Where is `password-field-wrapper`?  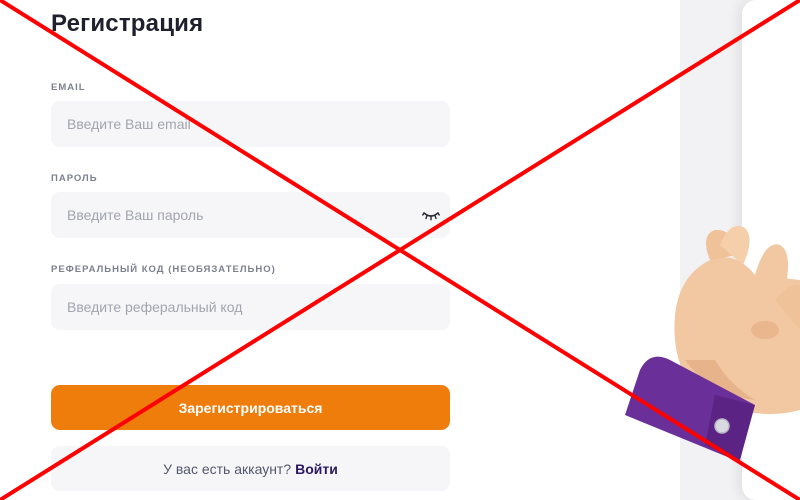
password-field-wrapper is located at coordinates (250, 215).